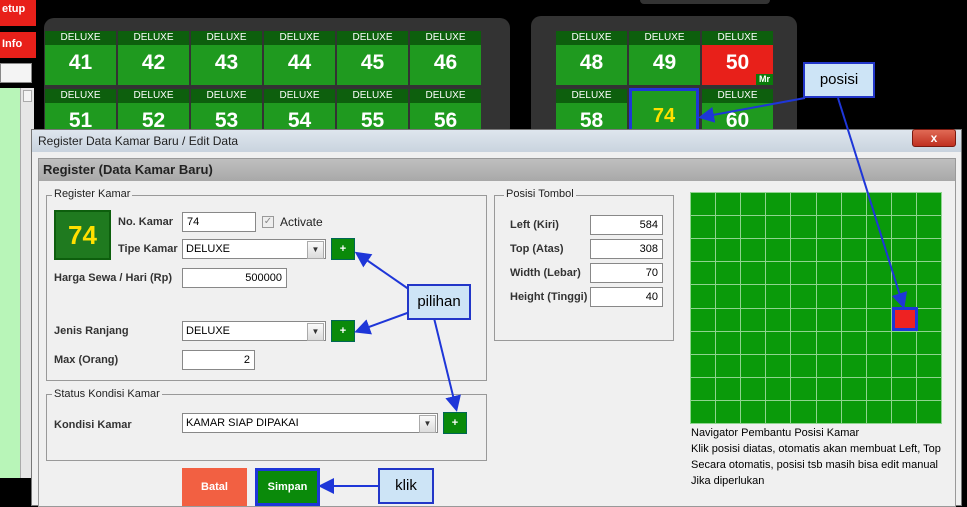 This screenshot has width=967, height=507. Describe the element at coordinates (439, 302) in the screenshot. I see `pilihan-callout: pilihan` at that location.